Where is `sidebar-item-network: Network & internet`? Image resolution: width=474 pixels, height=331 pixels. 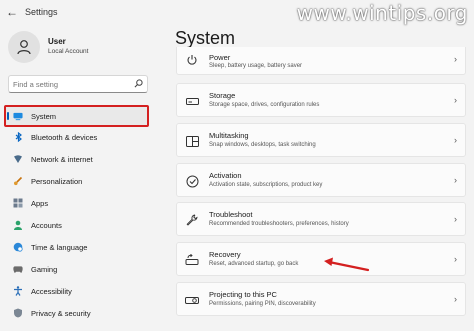
sidebar-item-network: Network & internet is located at coordinates (77, 159).